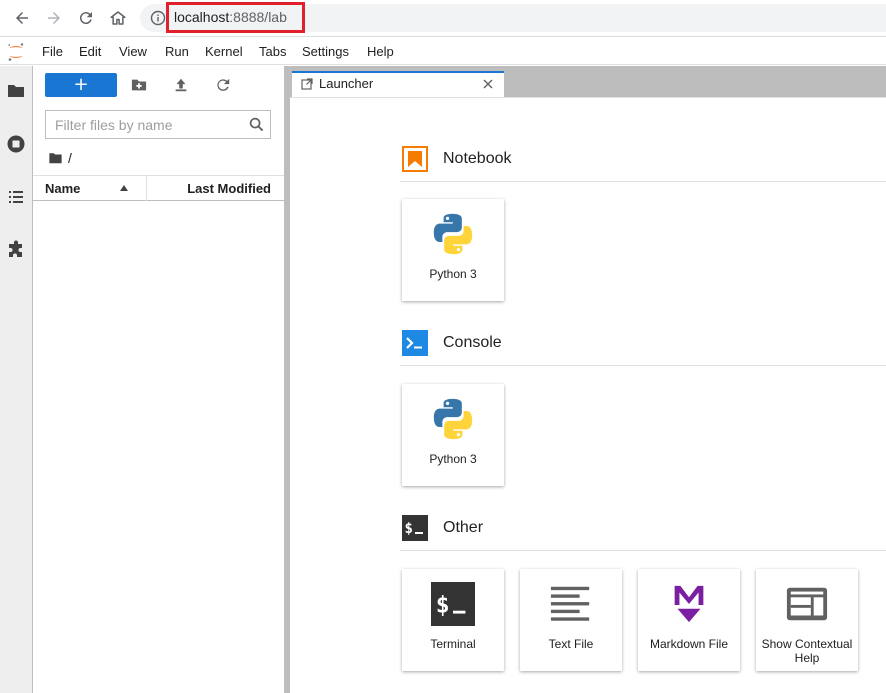 The width and height of the screenshot is (886, 693). I want to click on close-icon, so click(488, 84).